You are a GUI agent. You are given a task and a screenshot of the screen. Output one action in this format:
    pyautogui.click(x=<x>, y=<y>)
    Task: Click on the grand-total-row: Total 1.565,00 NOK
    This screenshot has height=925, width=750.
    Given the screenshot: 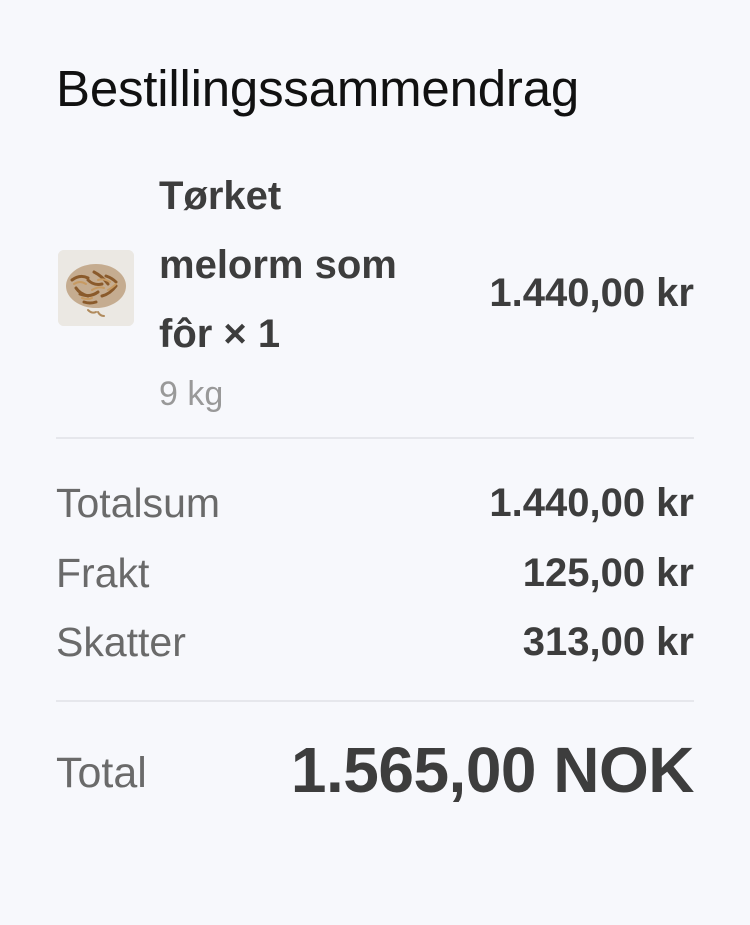 What is the action you would take?
    pyautogui.click(x=375, y=770)
    